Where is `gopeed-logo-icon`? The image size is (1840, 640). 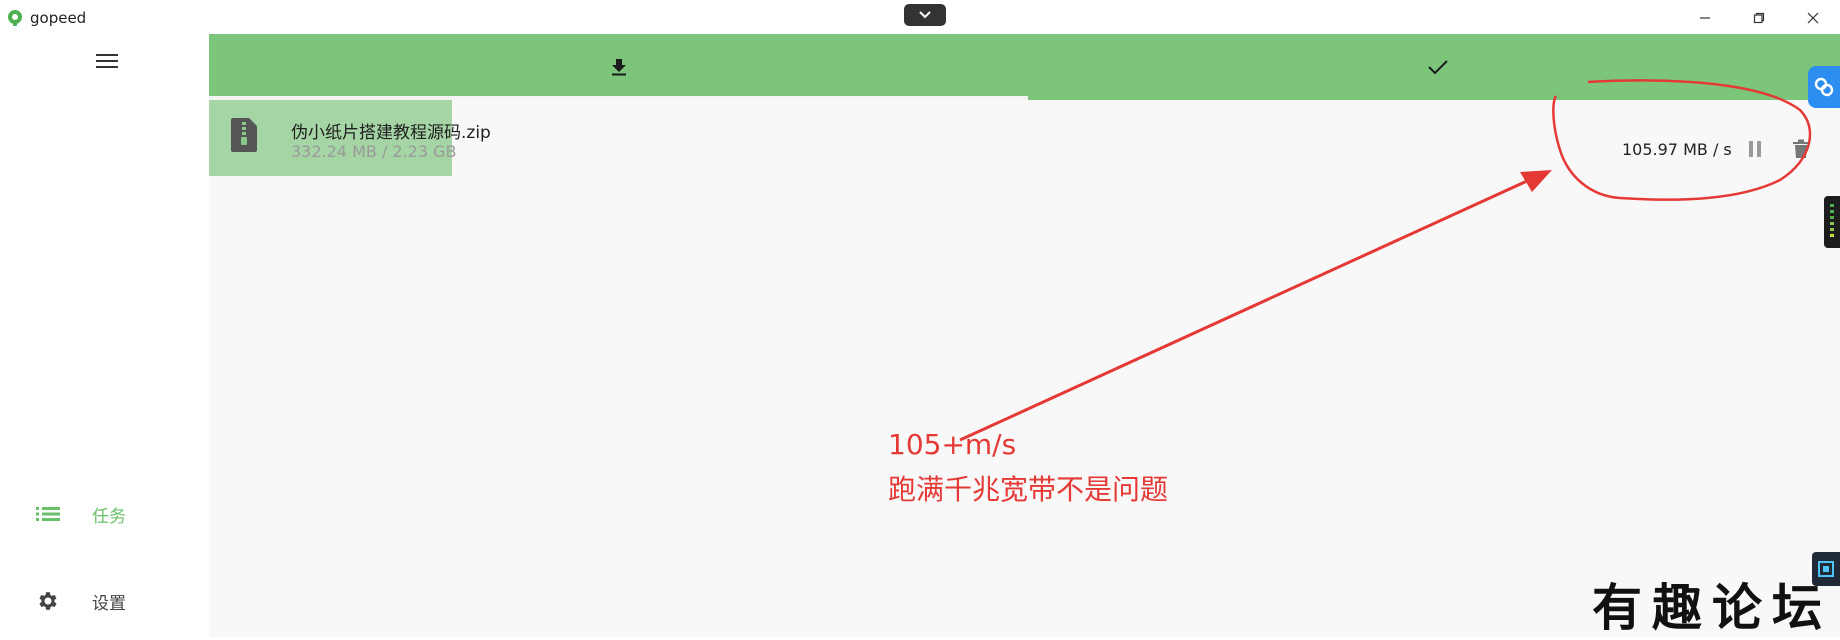
gopeed-logo-icon is located at coordinates (15, 18).